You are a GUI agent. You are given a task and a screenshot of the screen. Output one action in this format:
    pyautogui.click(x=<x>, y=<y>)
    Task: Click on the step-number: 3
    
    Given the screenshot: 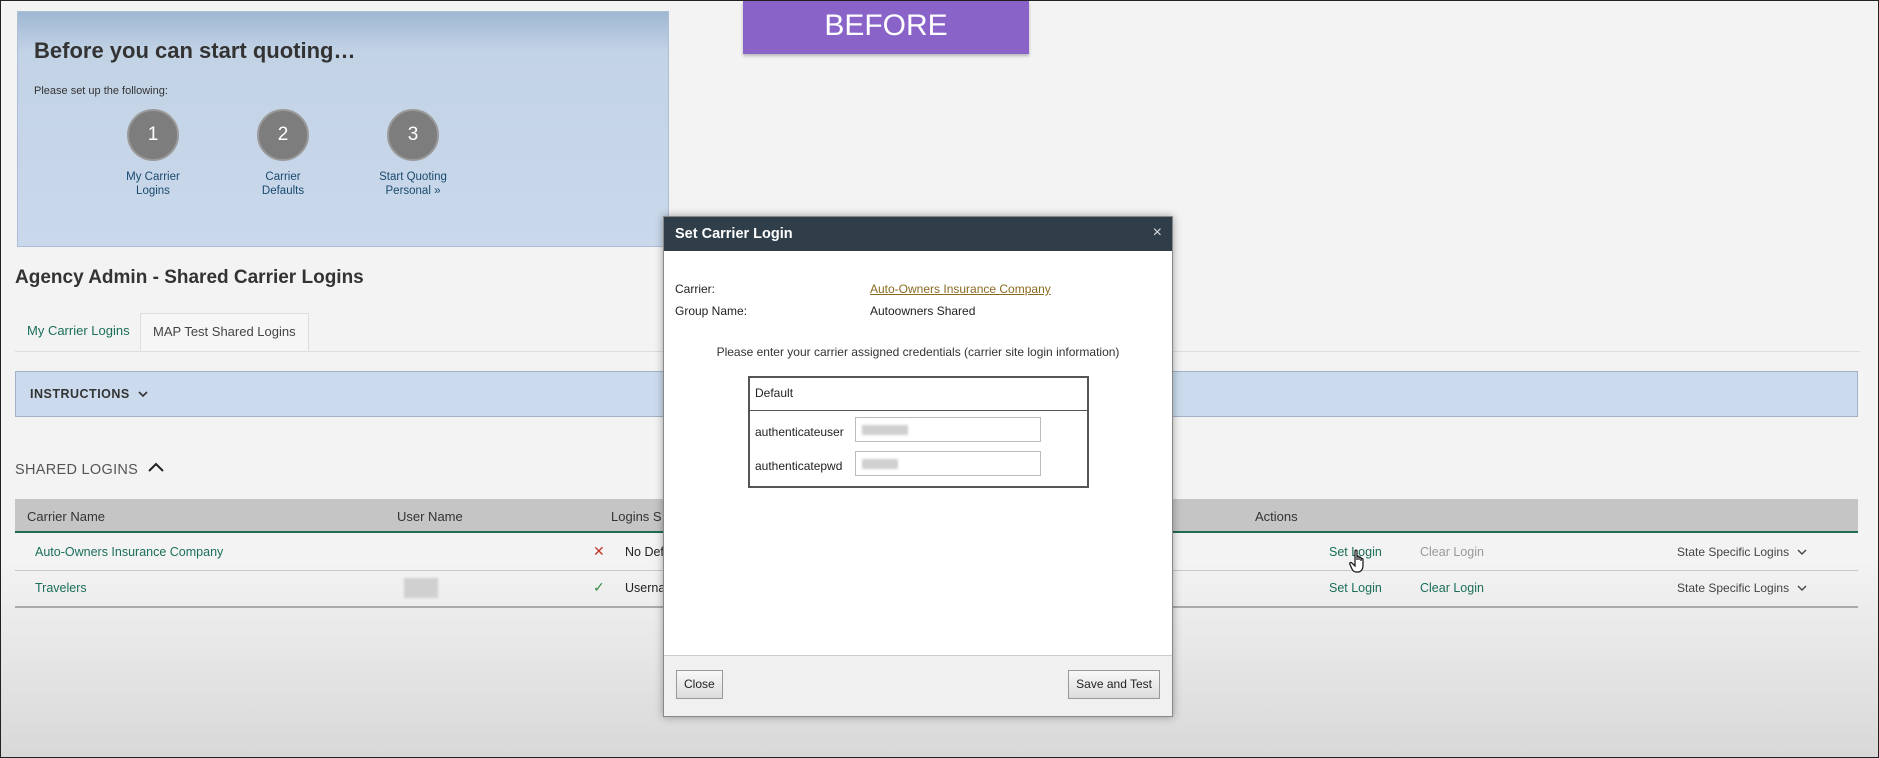 What is the action you would take?
    pyautogui.click(x=413, y=135)
    